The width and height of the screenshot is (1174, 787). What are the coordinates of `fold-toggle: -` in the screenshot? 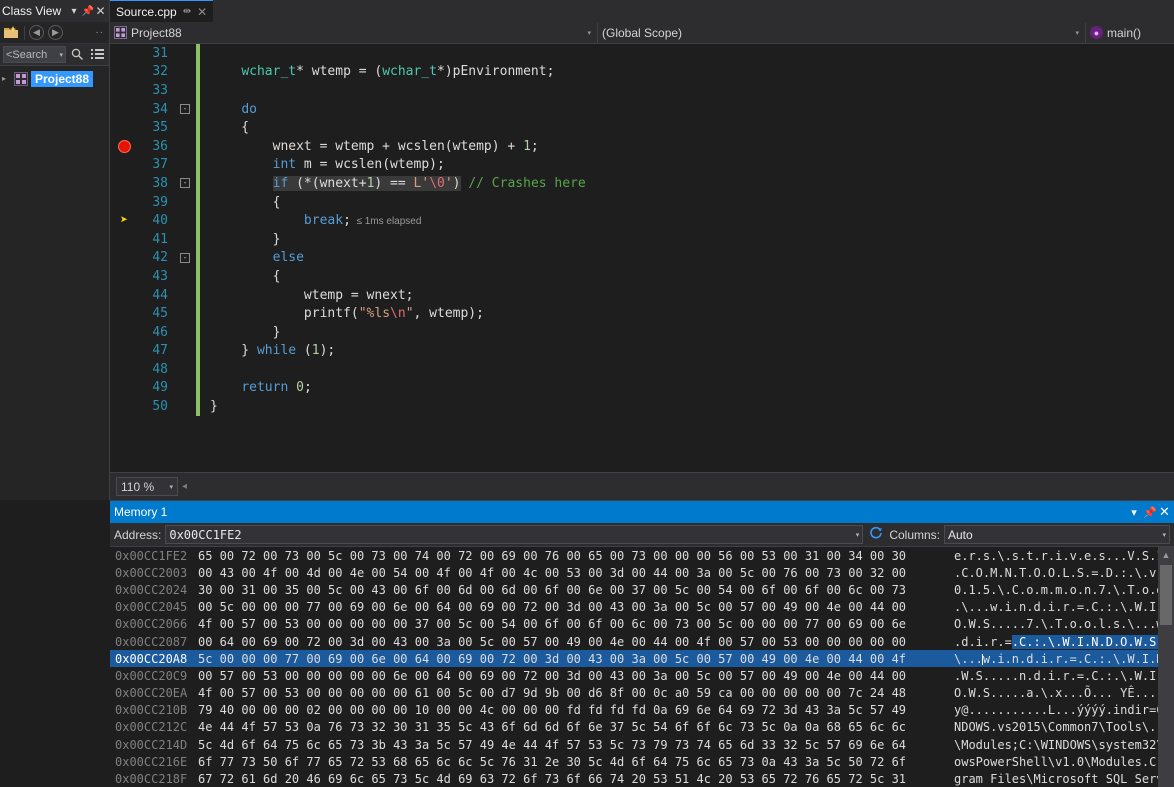 It's located at (185, 109).